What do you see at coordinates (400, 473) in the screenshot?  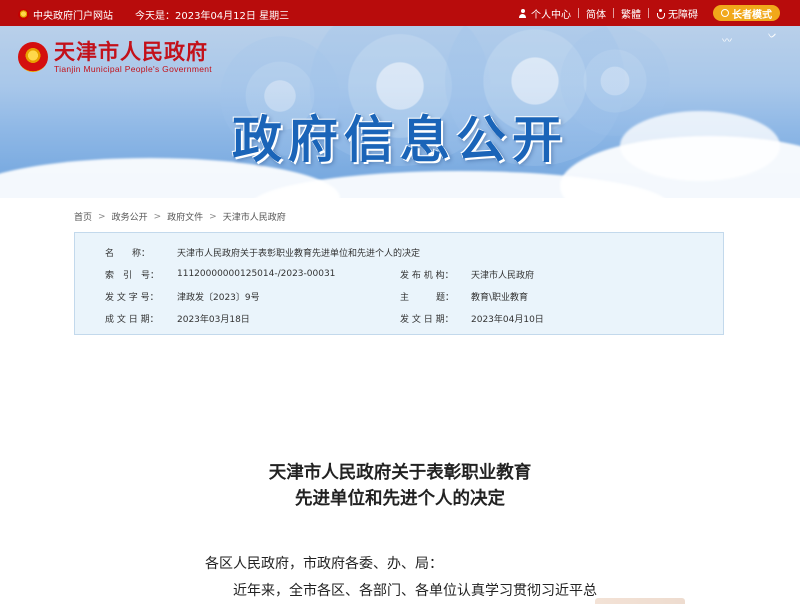 I see `article-title-line1: 天津市人民政府关于表彰职业教育` at bounding box center [400, 473].